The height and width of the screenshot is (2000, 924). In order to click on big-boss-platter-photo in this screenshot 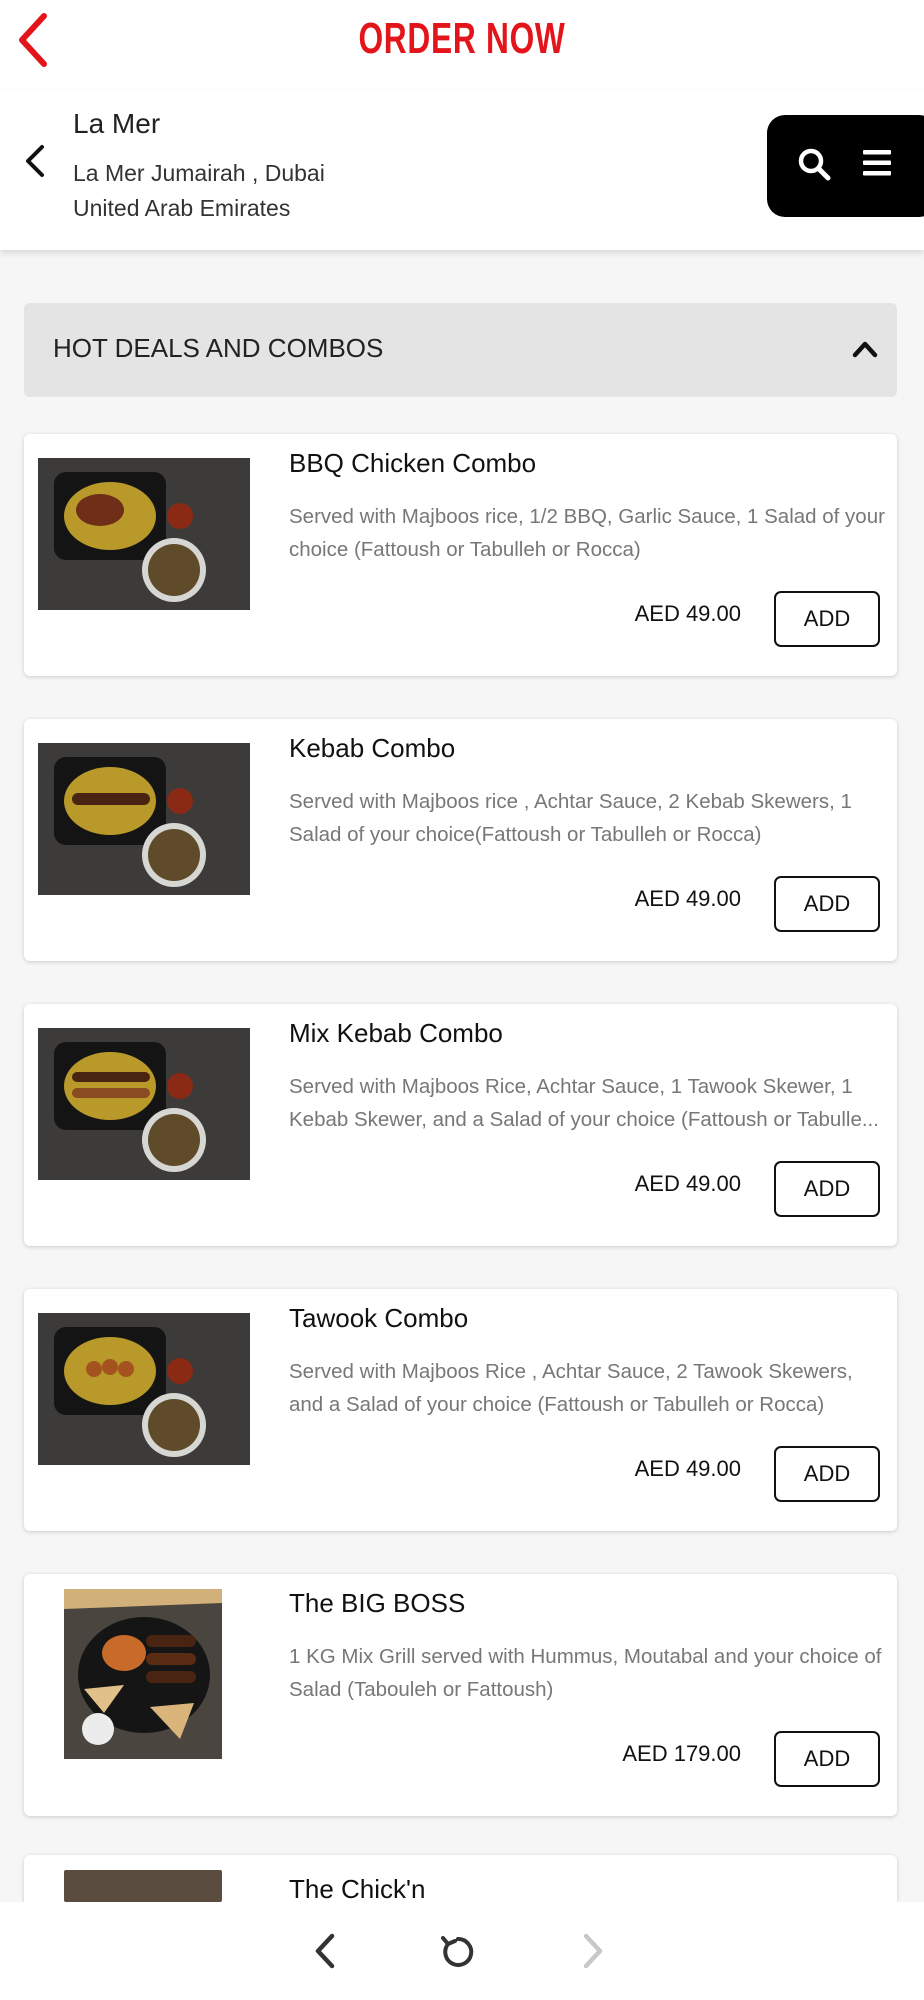, I will do `click(143, 1674)`.